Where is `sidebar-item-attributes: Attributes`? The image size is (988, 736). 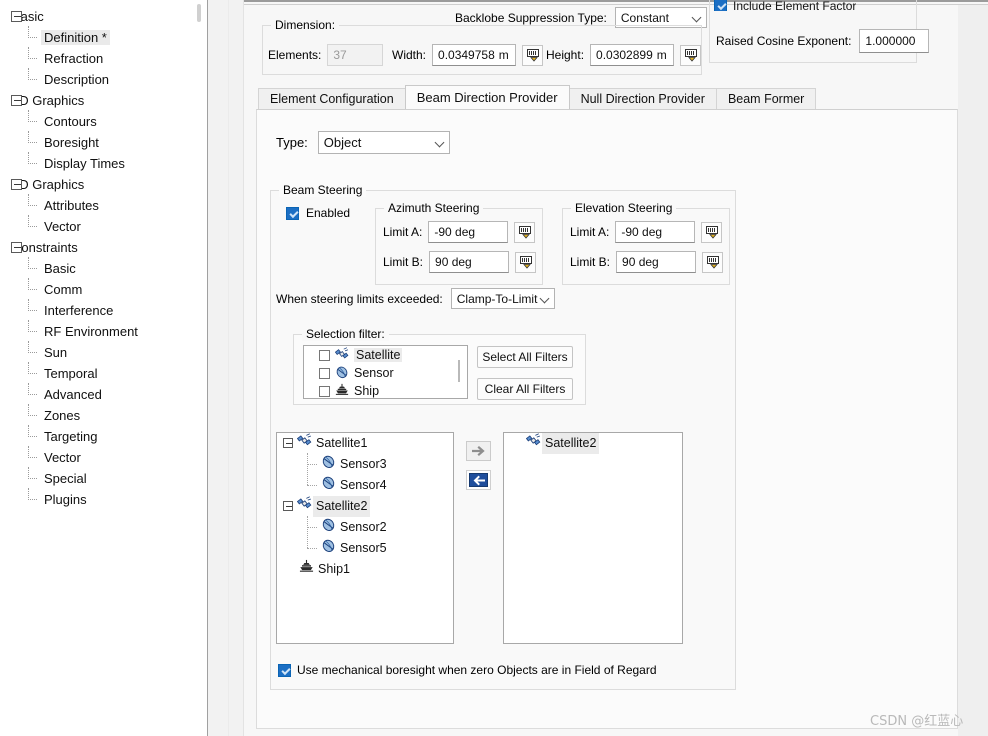 sidebar-item-attributes: Attributes is located at coordinates (99, 205).